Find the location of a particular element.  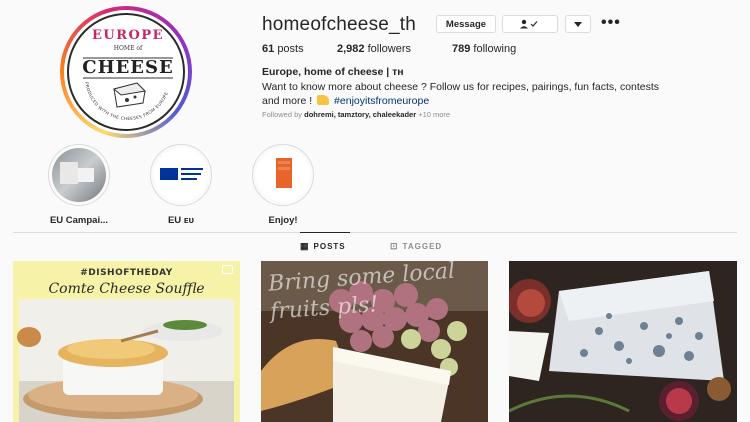

highlight-enjoy: Enjoy! is located at coordinates (283, 185).